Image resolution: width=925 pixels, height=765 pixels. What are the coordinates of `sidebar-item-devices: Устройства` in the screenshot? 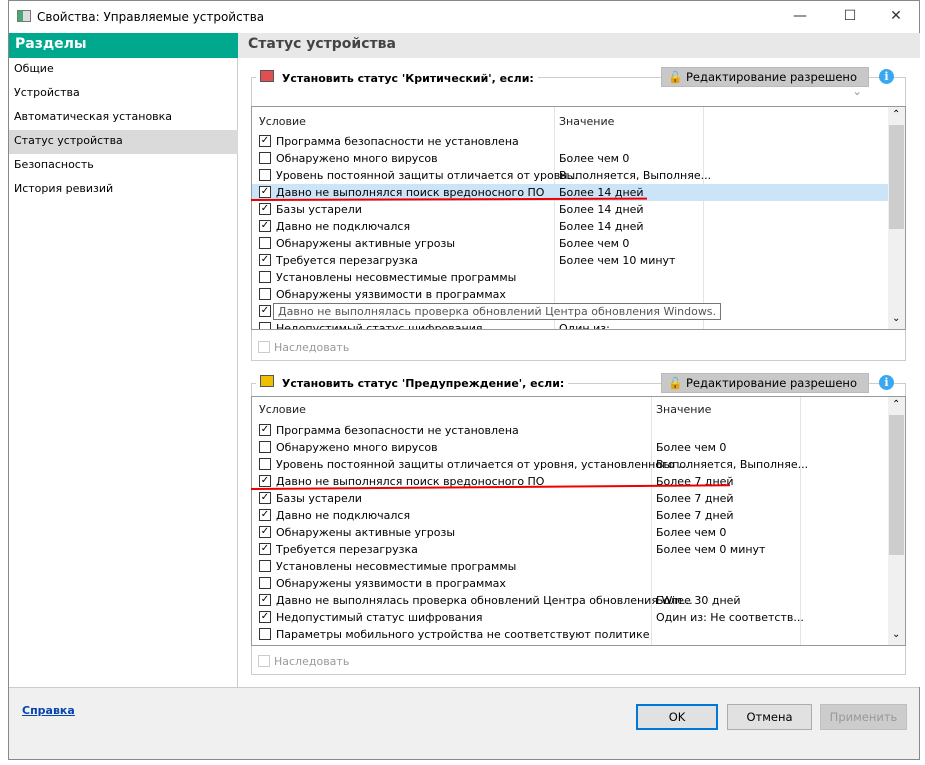 It's located at (123, 94).